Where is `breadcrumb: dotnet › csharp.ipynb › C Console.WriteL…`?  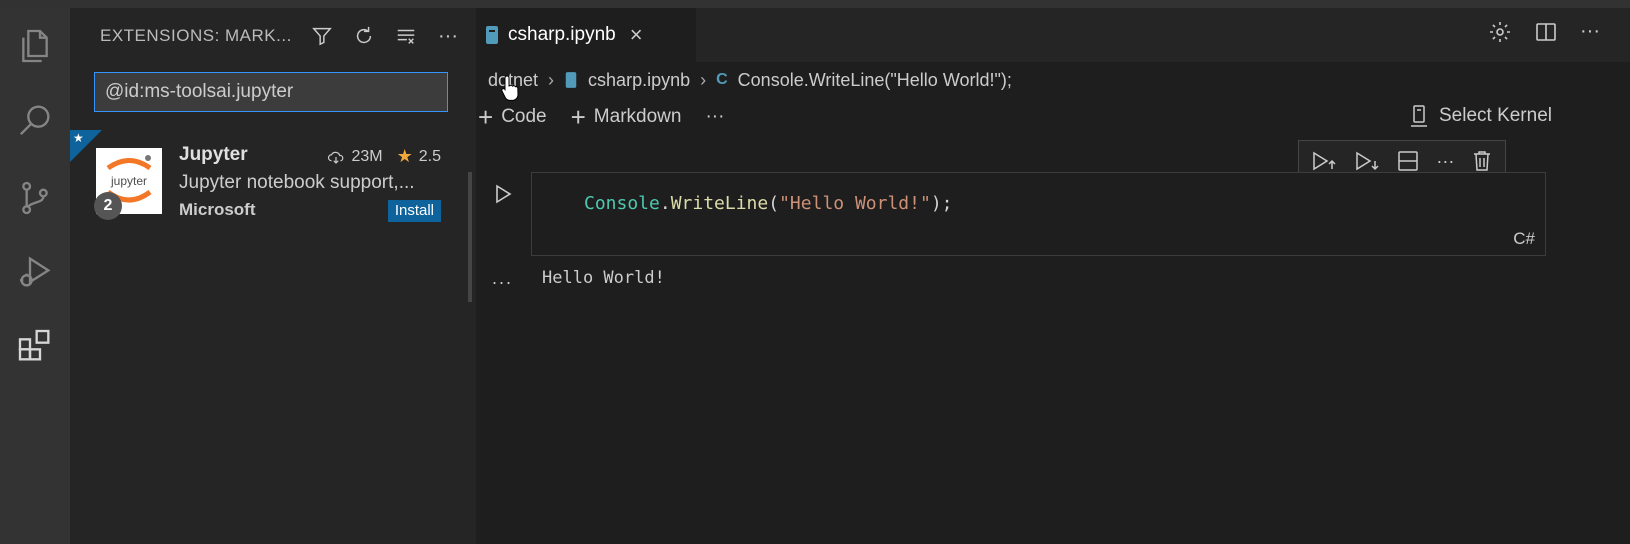
breadcrumb: dotnet › csharp.ipynb › C Console.WriteL… is located at coordinates (750, 80).